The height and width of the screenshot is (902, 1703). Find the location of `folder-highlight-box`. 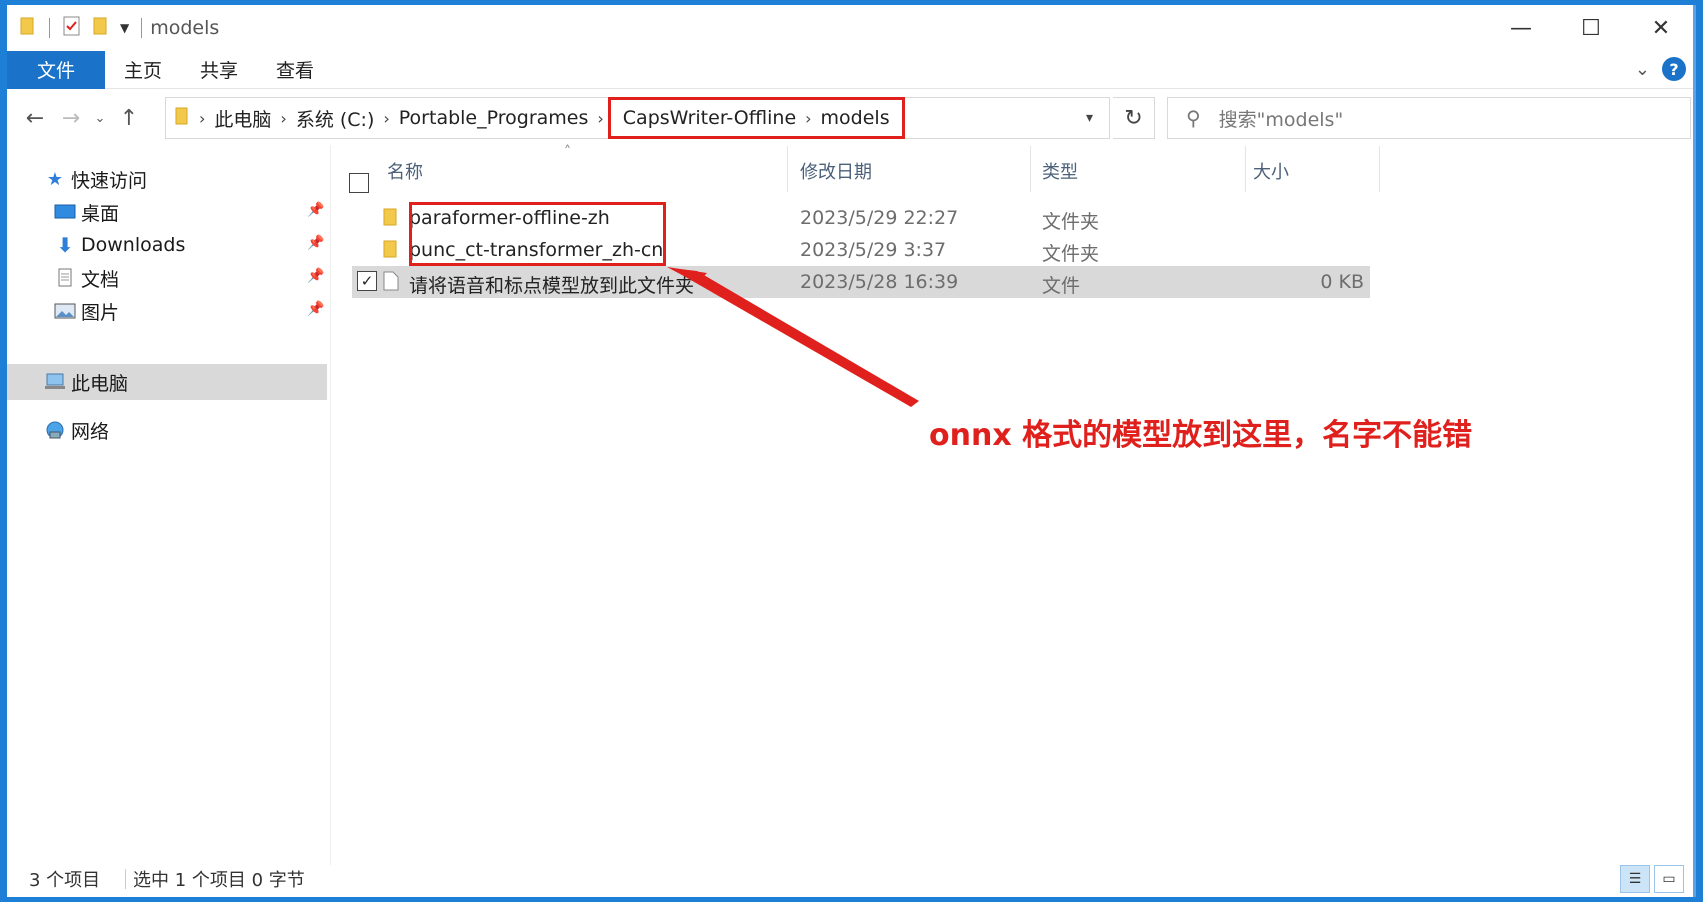

folder-highlight-box is located at coordinates (537, 234).